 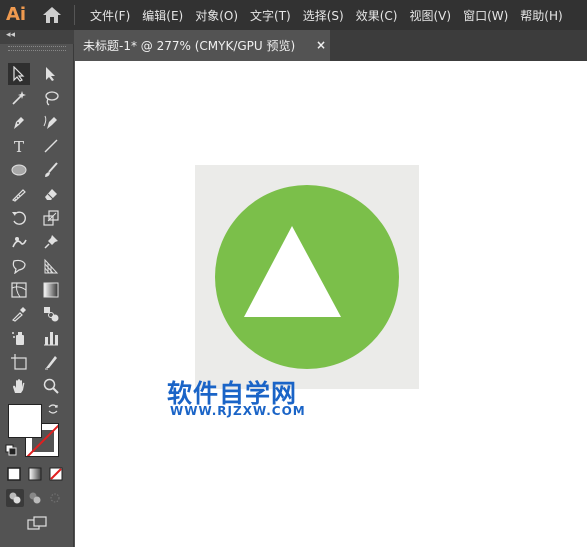 What do you see at coordinates (321, 45) in the screenshot?
I see `close-icon: ×` at bounding box center [321, 45].